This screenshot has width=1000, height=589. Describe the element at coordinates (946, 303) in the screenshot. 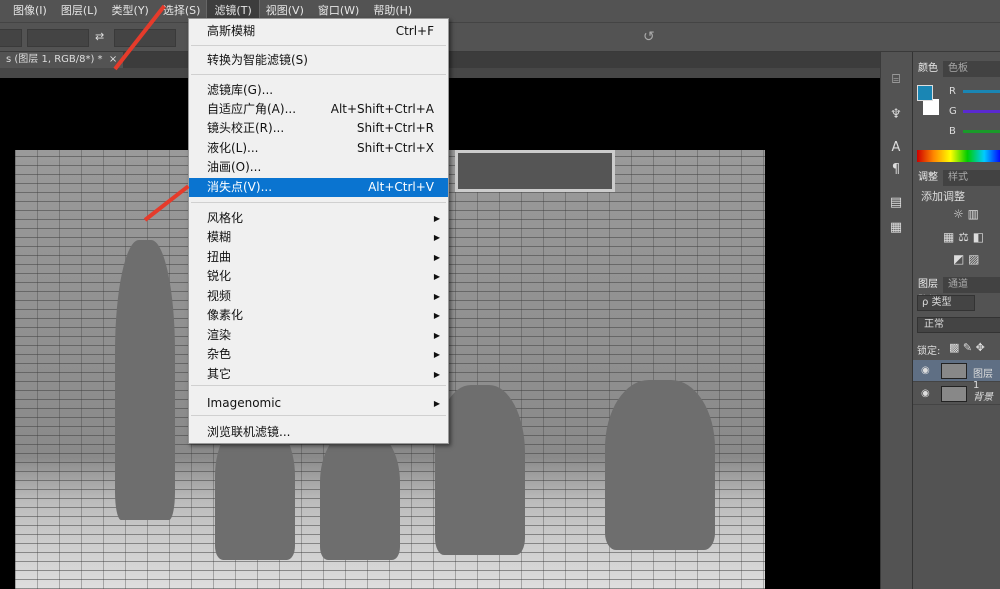

I see `layer-filter-select: ρ 类型` at that location.